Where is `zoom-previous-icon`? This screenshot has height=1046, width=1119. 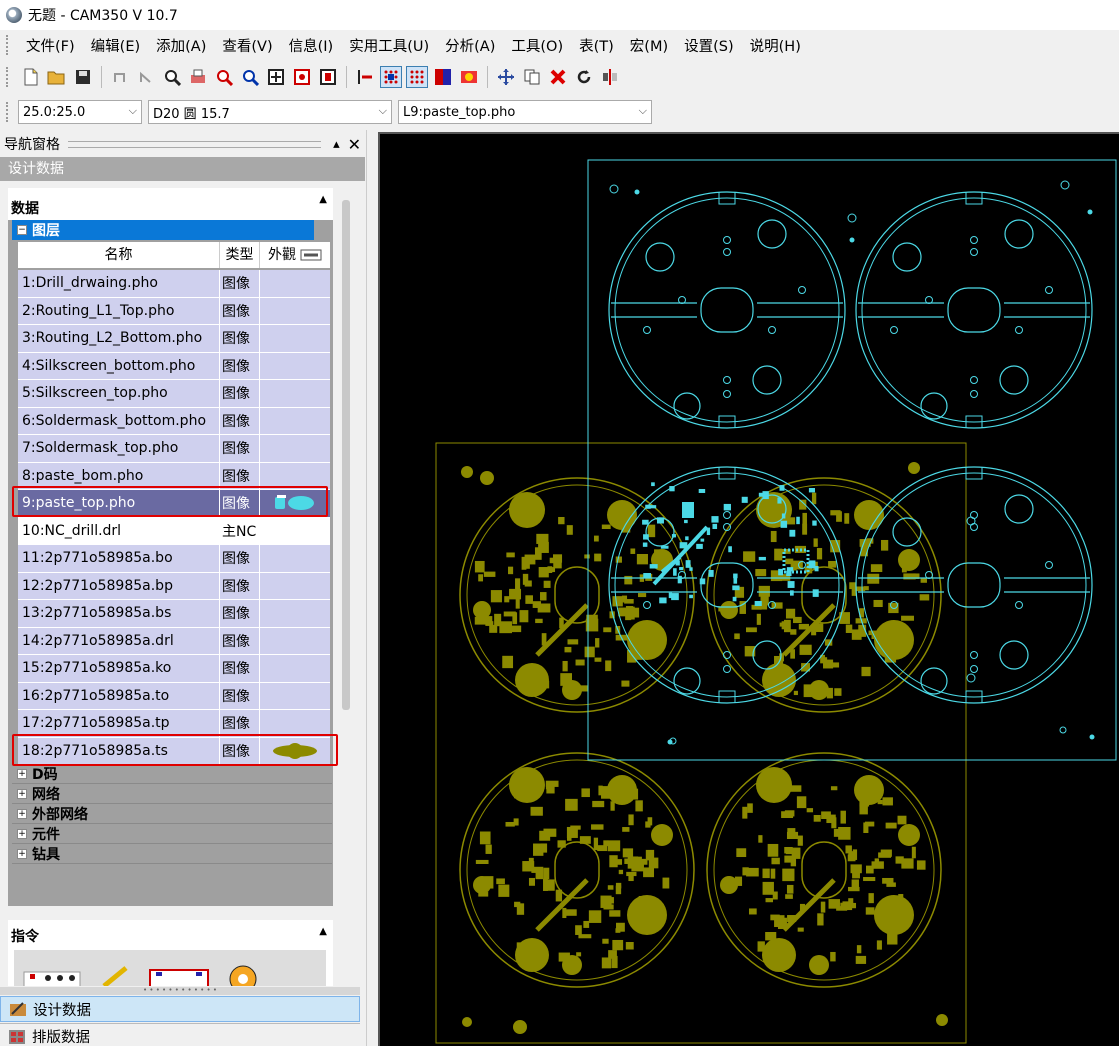
zoom-previous-icon is located at coordinates (328, 77).